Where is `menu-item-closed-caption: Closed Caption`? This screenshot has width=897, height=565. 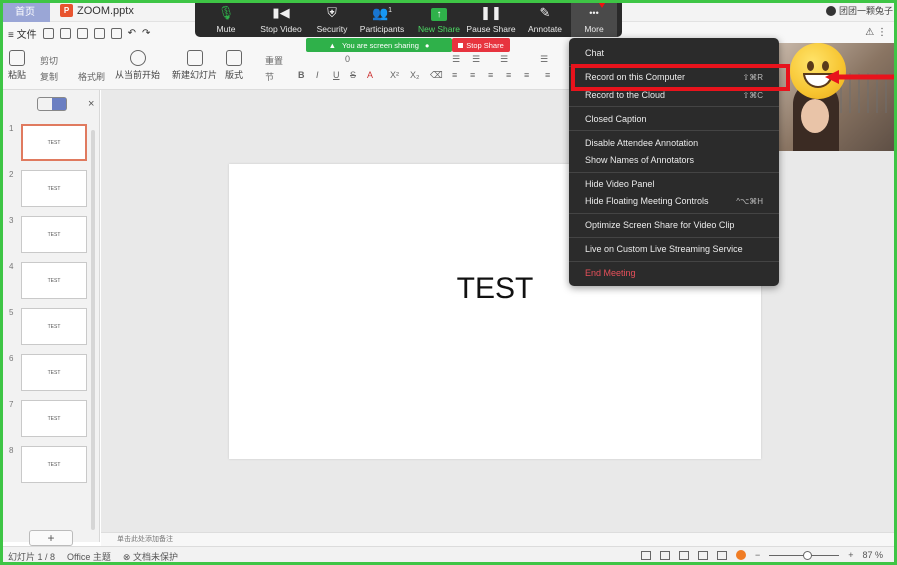 menu-item-closed-caption: Closed Caption is located at coordinates (674, 119).